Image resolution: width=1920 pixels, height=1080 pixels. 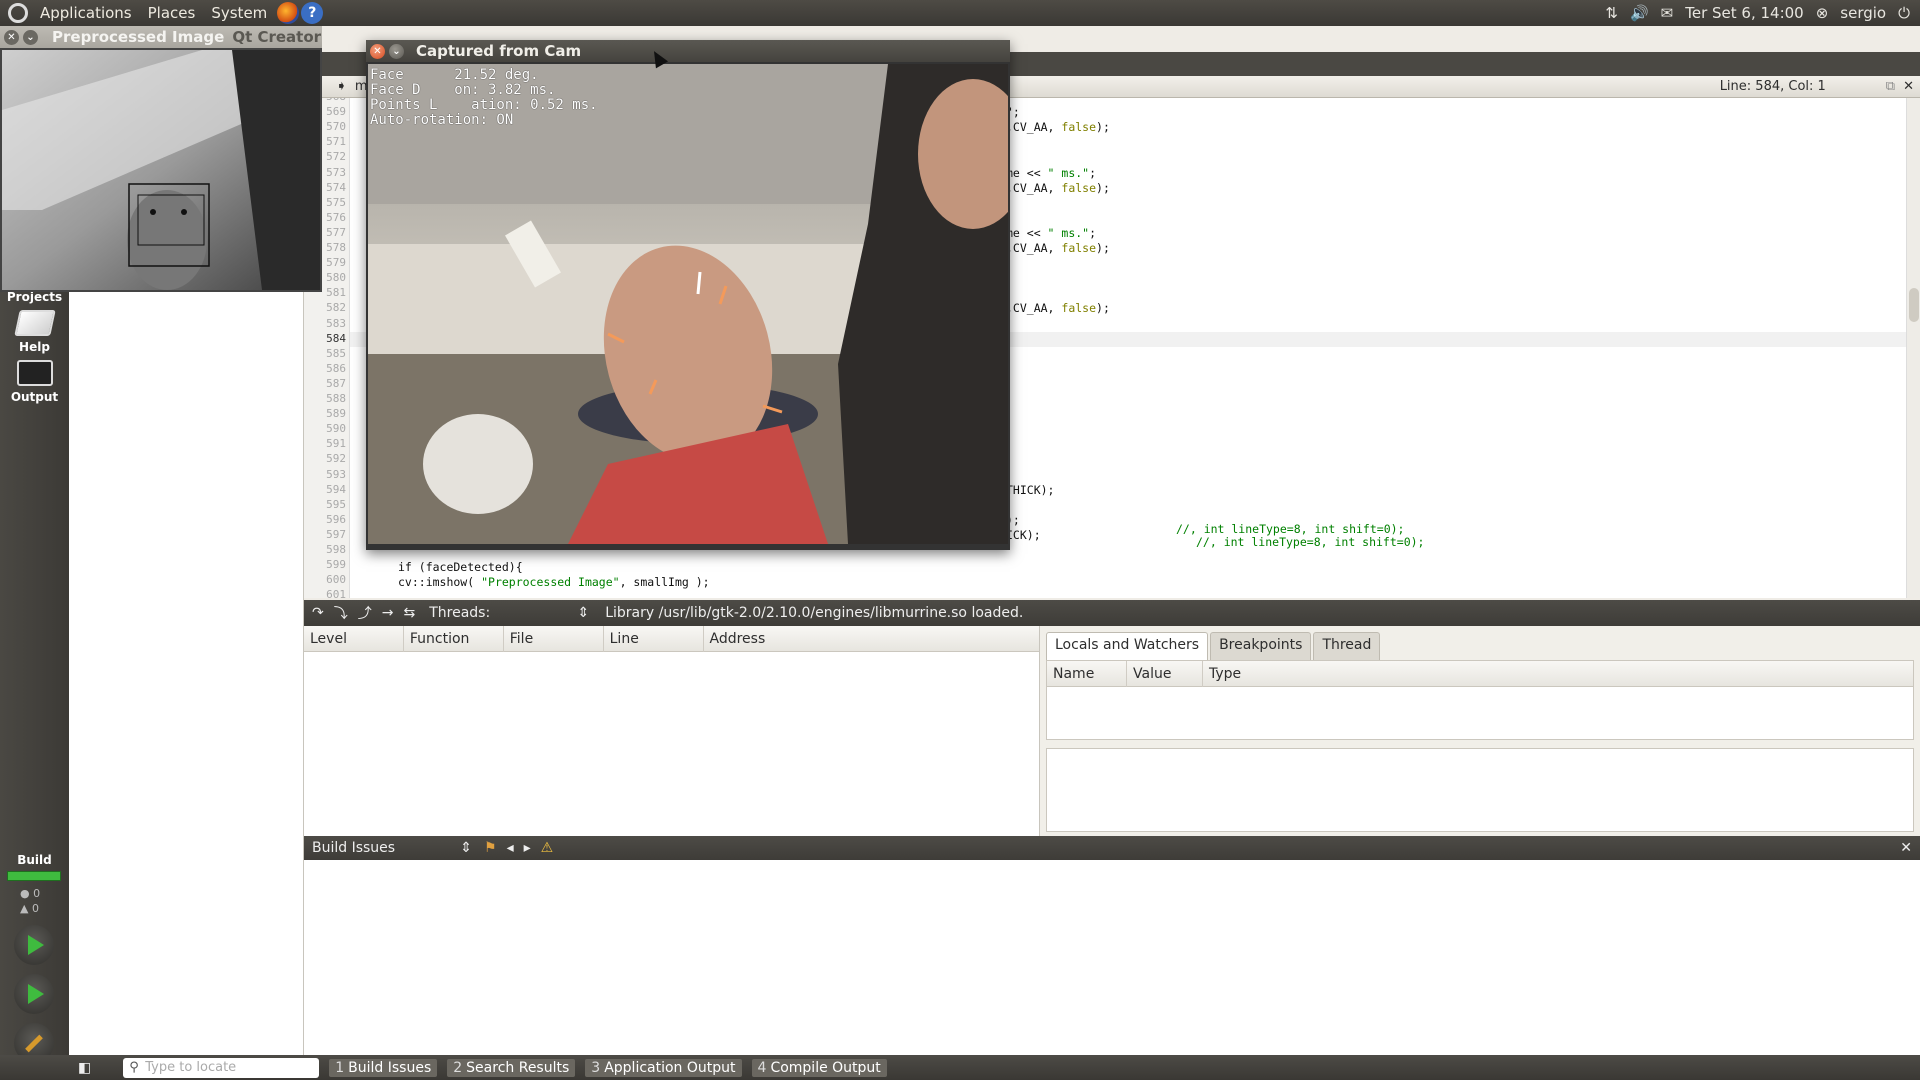 I want to click on next-issue-icon: ▸, so click(x=527, y=848).